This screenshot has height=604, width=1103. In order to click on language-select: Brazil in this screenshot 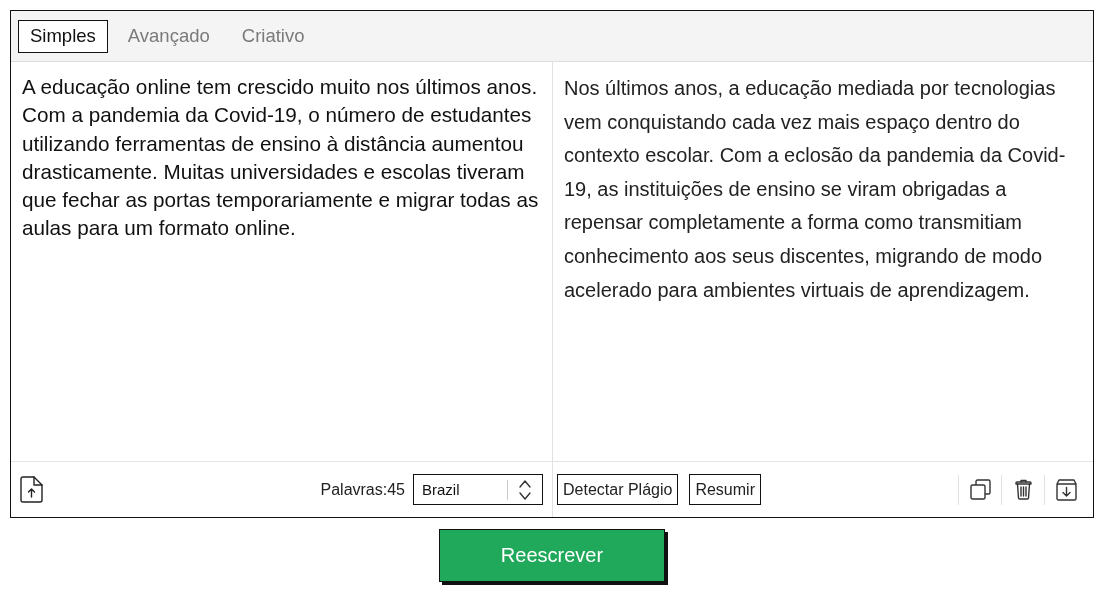, I will do `click(478, 489)`.